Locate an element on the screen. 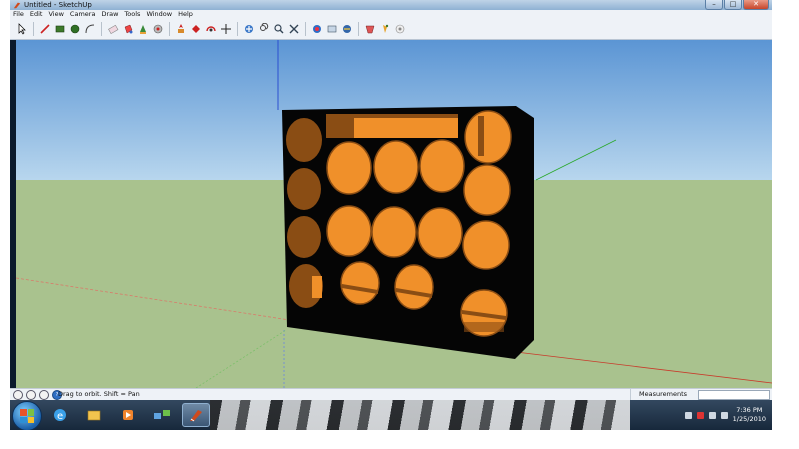  action-center-icon is located at coordinates (688, 415).